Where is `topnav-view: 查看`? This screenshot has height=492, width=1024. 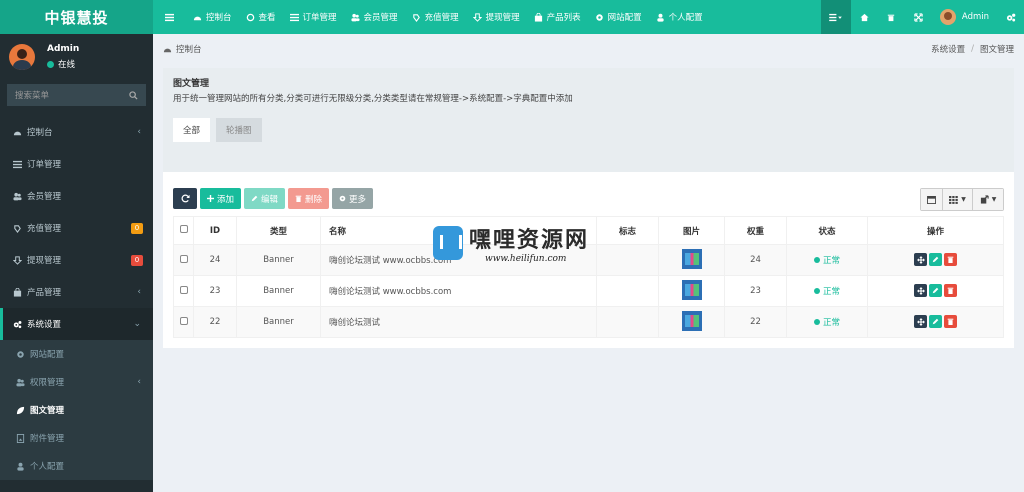
topnav-view: 查看 is located at coordinates (261, 17).